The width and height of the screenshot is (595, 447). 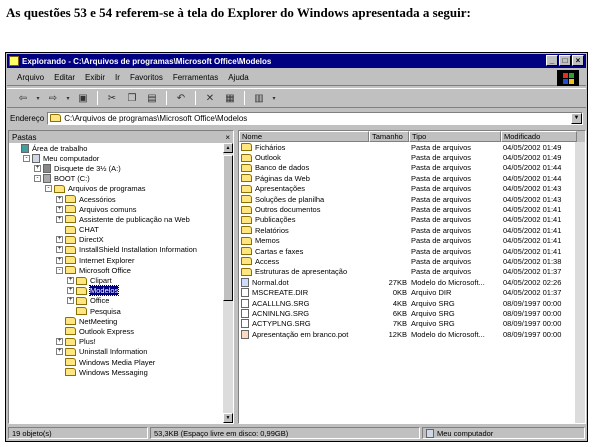 What do you see at coordinates (412, 157) in the screenshot?
I see `file-row: Outlook Pasta de arquivos 04/05/2002 01:49` at bounding box center [412, 157].